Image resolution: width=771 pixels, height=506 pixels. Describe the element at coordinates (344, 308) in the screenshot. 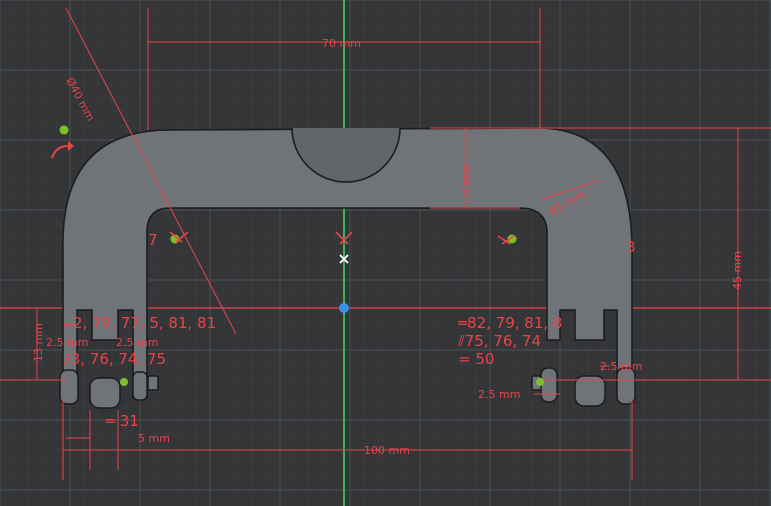

I see `origin-point` at that location.